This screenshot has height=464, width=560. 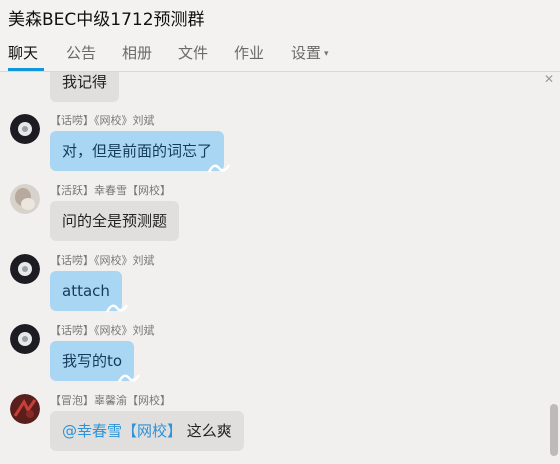 What do you see at coordinates (193, 52) in the screenshot?
I see `tab-files: 文件` at bounding box center [193, 52].